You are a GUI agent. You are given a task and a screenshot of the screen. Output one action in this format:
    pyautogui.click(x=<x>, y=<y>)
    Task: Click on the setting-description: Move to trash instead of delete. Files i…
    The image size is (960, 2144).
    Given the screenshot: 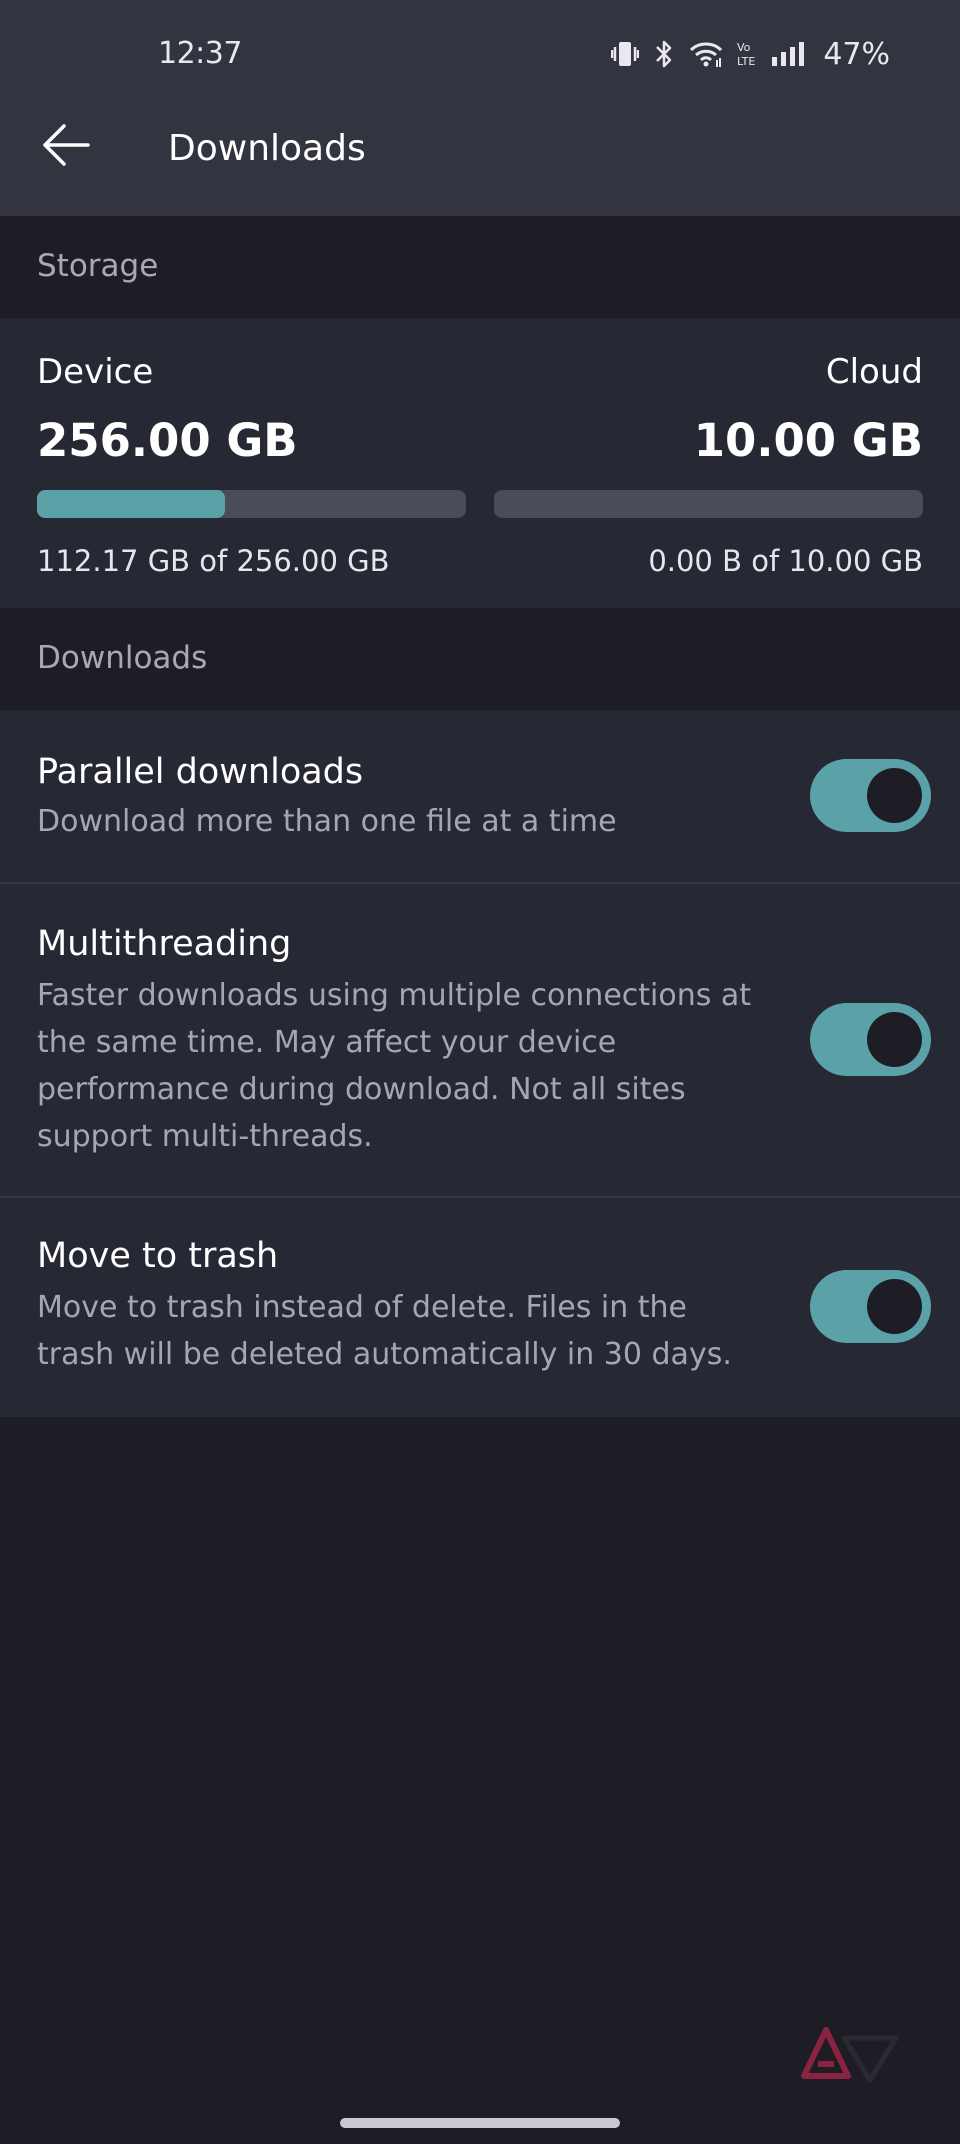 What is the action you would take?
    pyautogui.click(x=384, y=1331)
    